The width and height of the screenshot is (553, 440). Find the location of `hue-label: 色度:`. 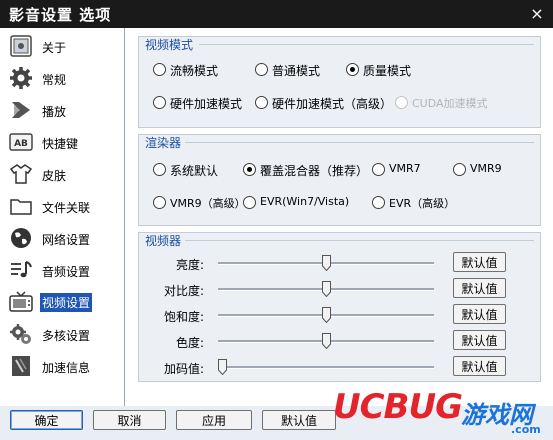

hue-label: 色度: is located at coordinates (189, 343).